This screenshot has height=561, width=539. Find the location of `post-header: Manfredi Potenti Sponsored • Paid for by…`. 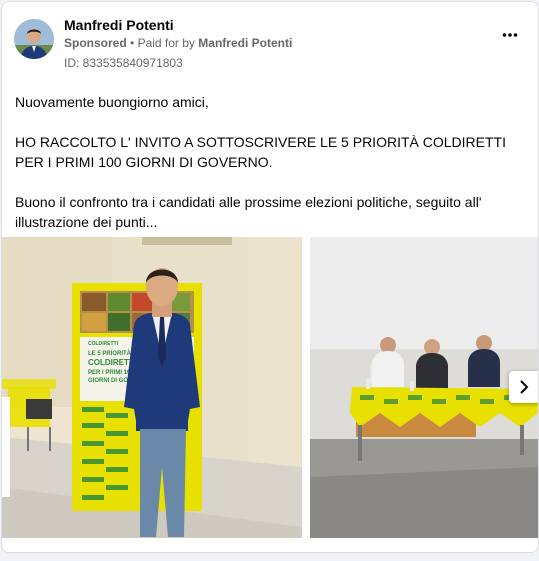

post-header: Manfredi Potenti Sponsored • Paid for by… is located at coordinates (270, 46).